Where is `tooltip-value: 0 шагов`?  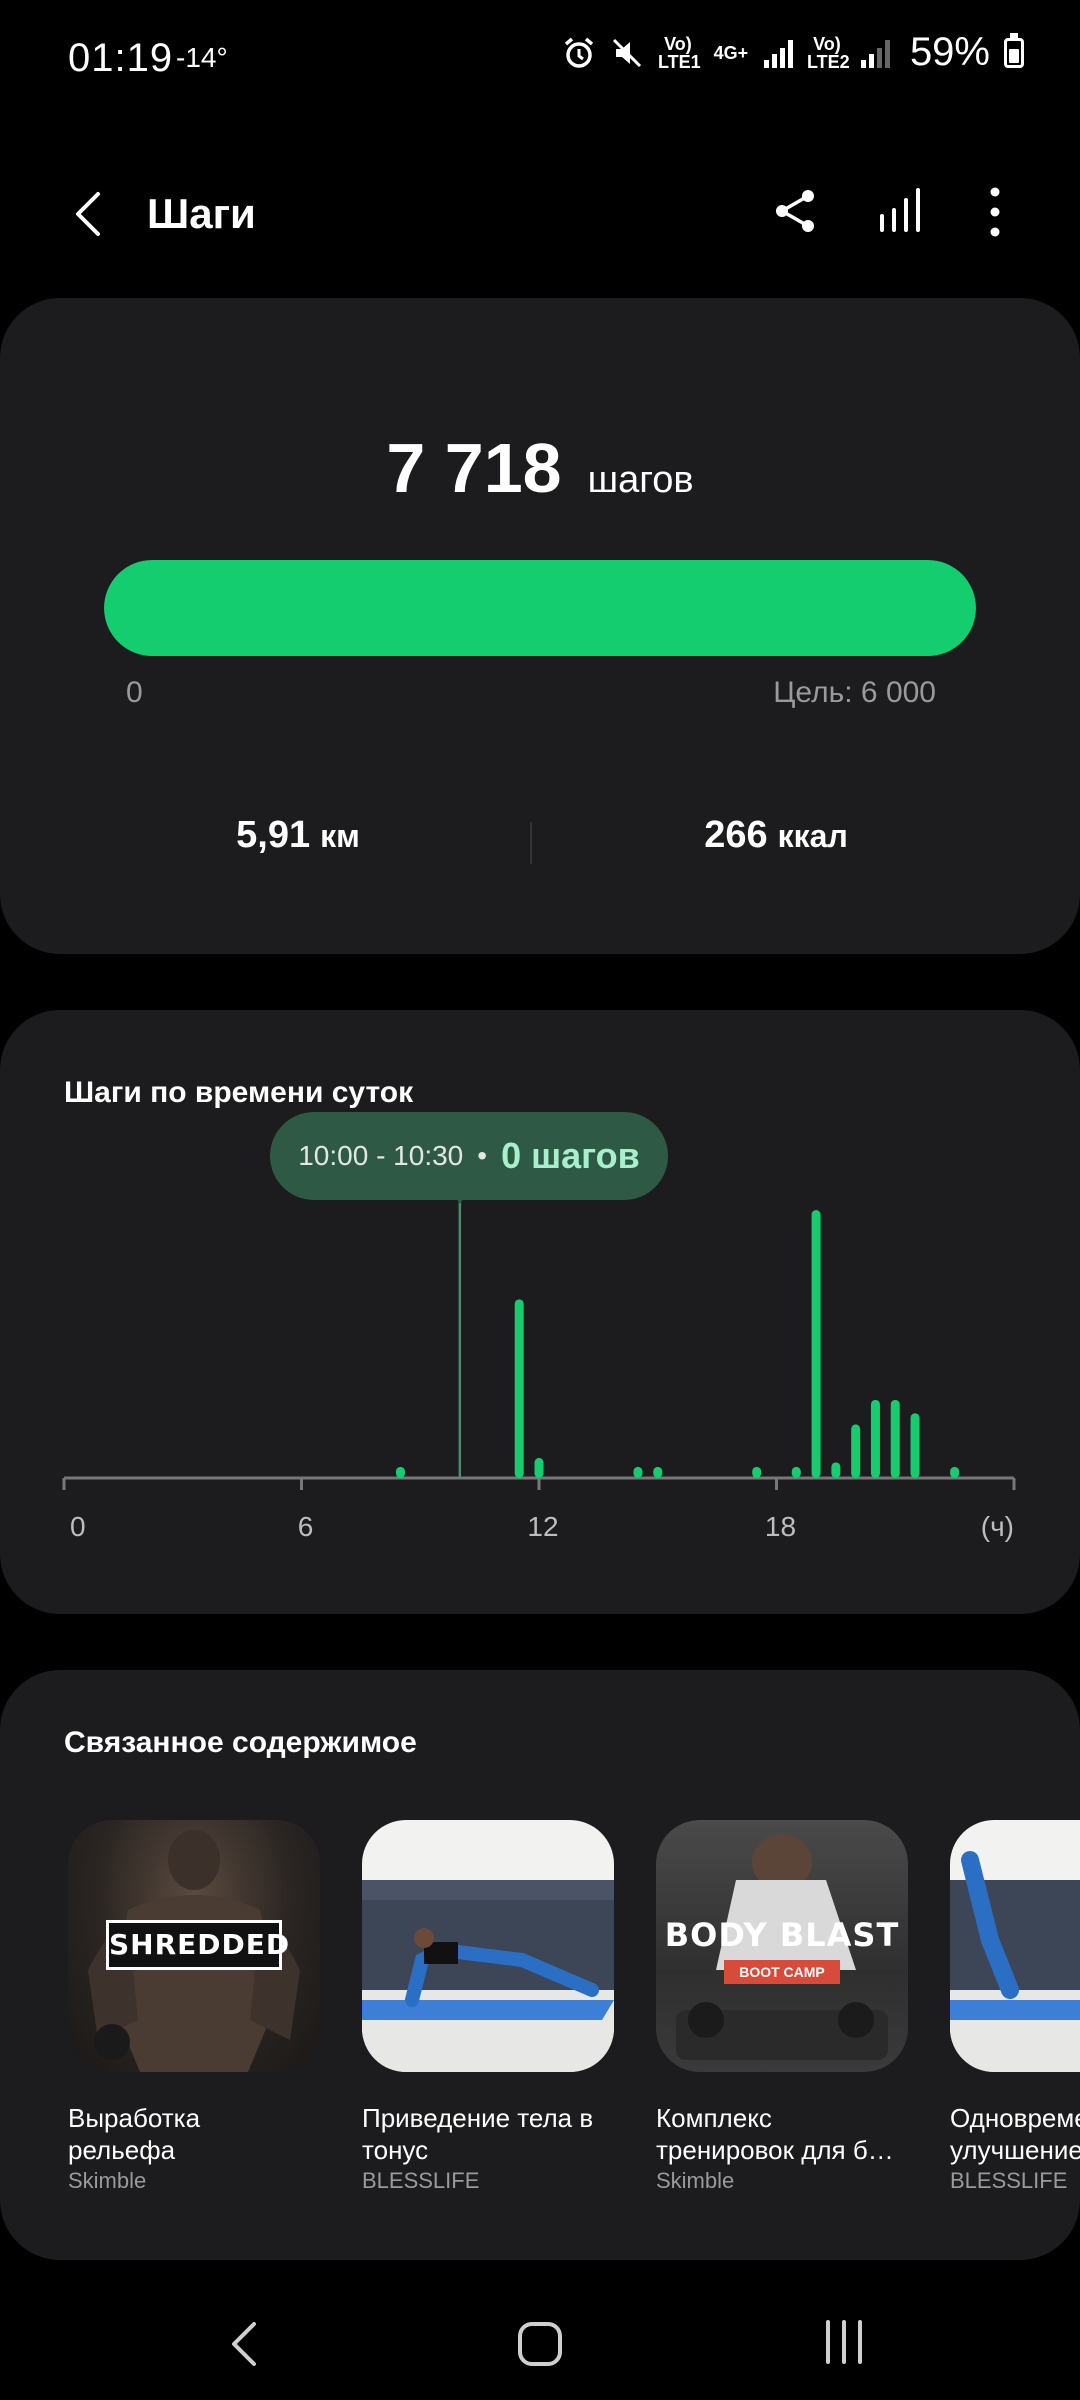
tooltip-value: 0 шагов is located at coordinates (570, 1155).